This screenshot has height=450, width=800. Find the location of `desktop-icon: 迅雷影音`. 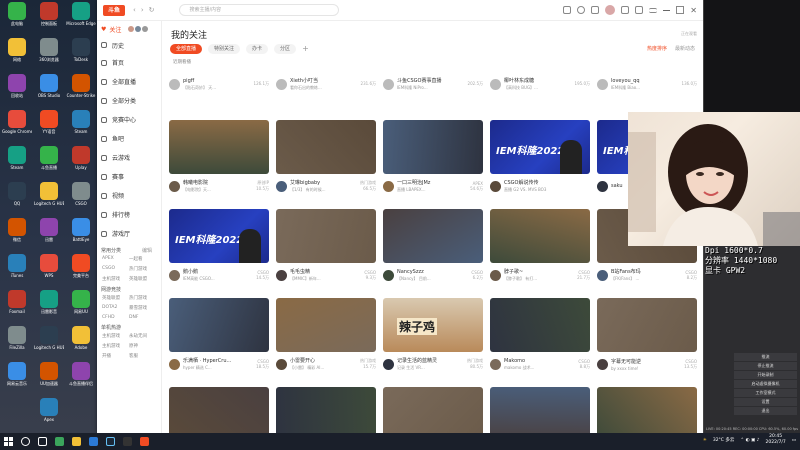

desktop-icon: 迅雷影音 is located at coordinates (49, 305).